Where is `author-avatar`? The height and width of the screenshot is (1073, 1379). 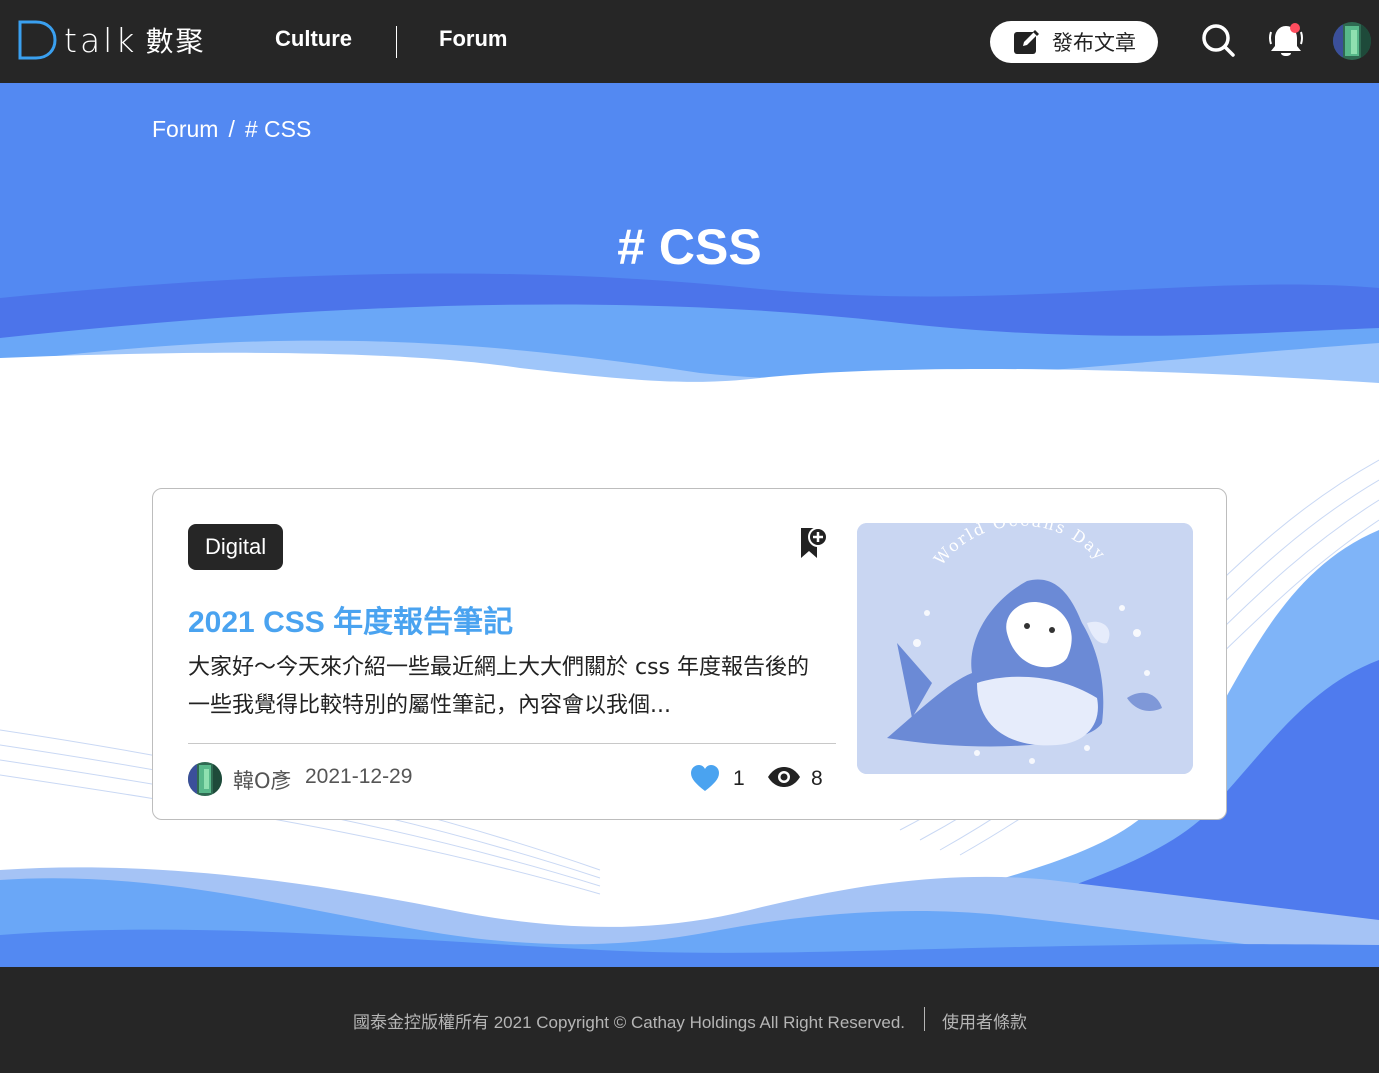
author-avatar is located at coordinates (205, 779).